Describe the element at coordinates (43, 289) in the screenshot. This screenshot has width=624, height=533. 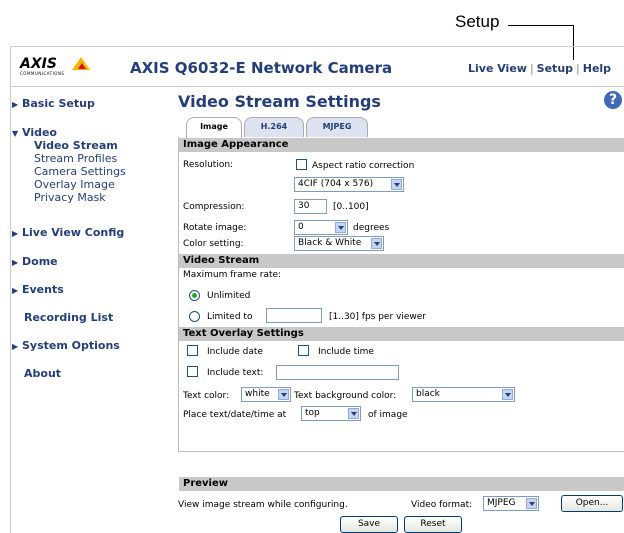
I see `sidebar-item-label: Events` at that location.